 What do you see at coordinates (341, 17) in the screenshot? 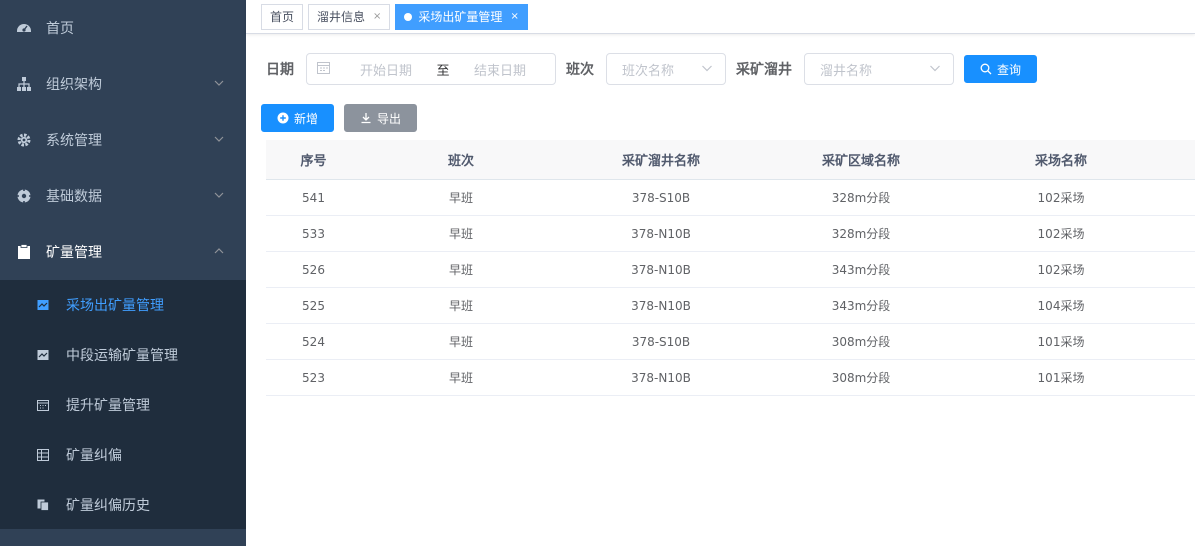
I see `tag-label: 溜井信息` at bounding box center [341, 17].